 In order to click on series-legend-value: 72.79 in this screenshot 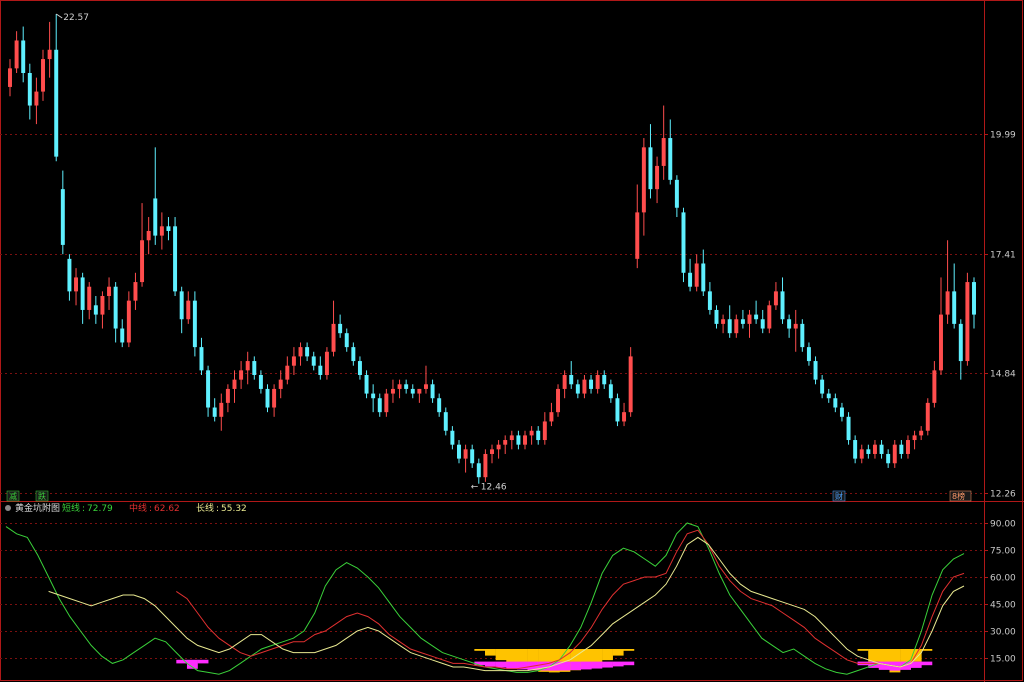, I will do `click(100, 509)`.